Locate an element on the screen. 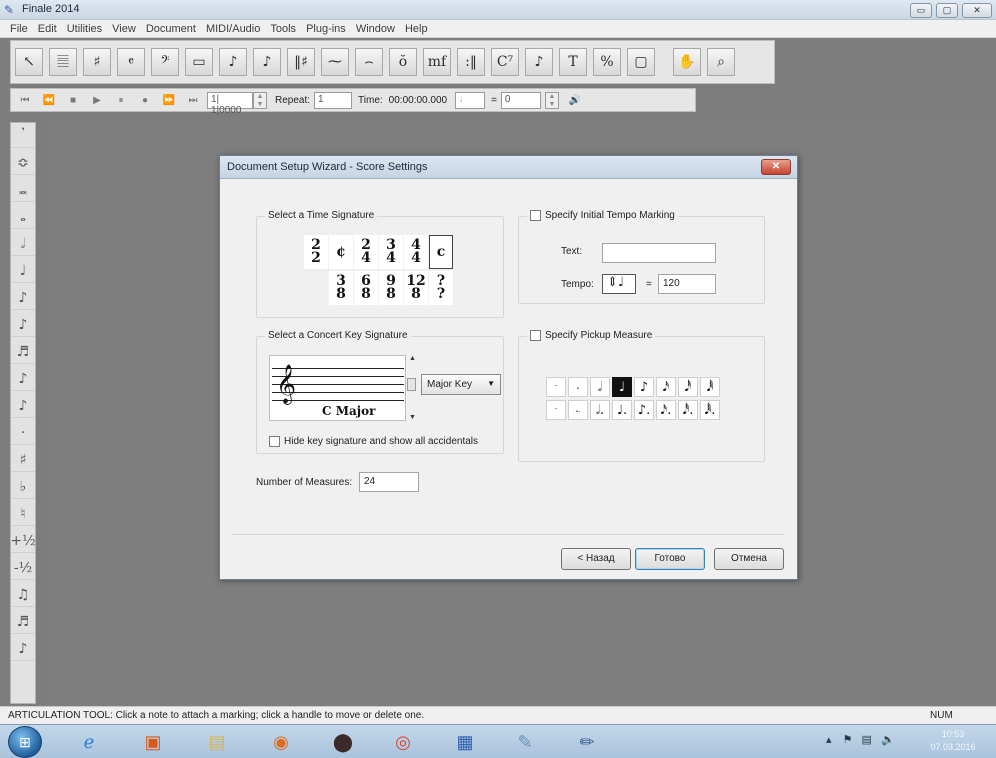 The height and width of the screenshot is (758, 996). pickup-duration-option: ♪ is located at coordinates (644, 387).